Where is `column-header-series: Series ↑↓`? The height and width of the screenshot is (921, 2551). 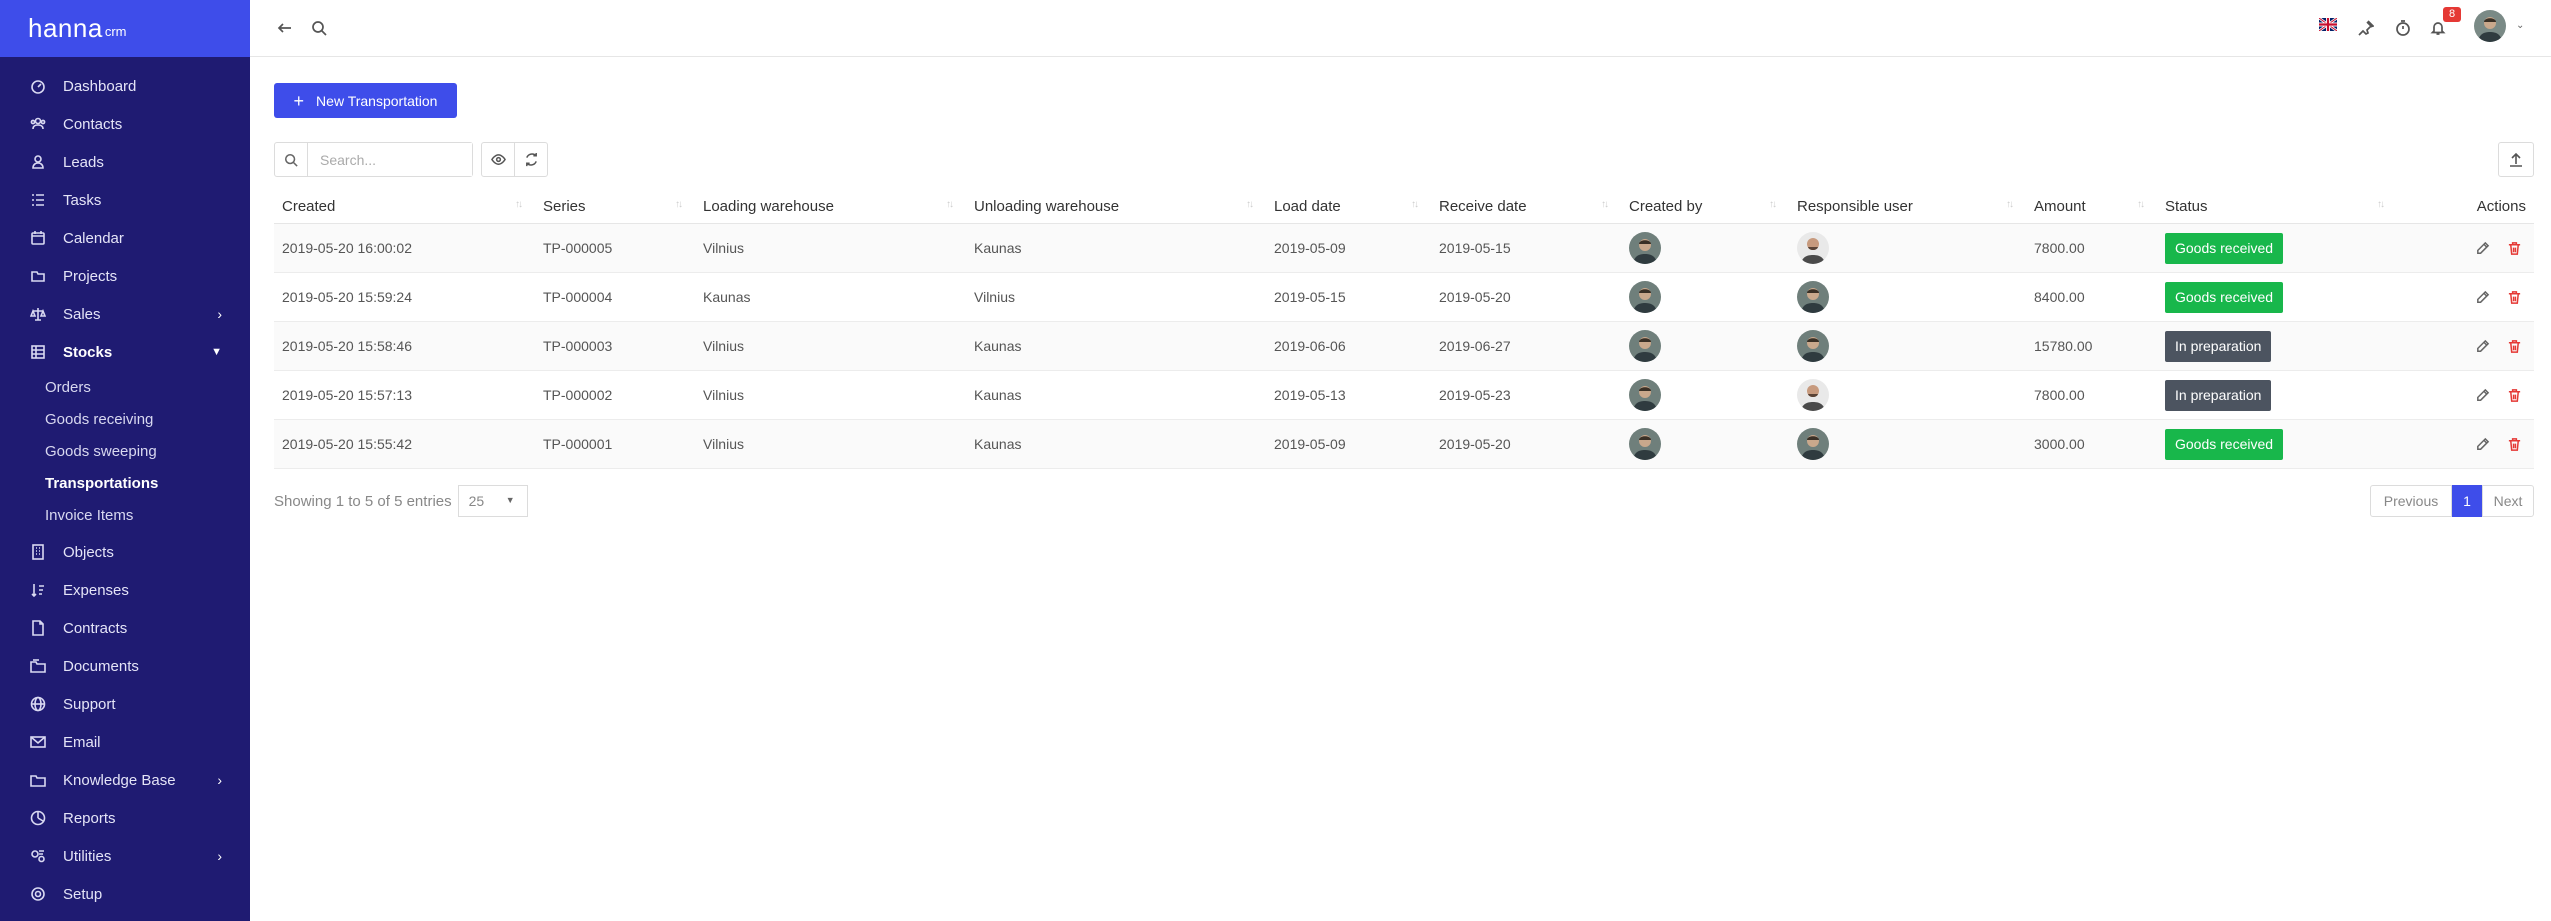 column-header-series: Series ↑↓ is located at coordinates (615, 206).